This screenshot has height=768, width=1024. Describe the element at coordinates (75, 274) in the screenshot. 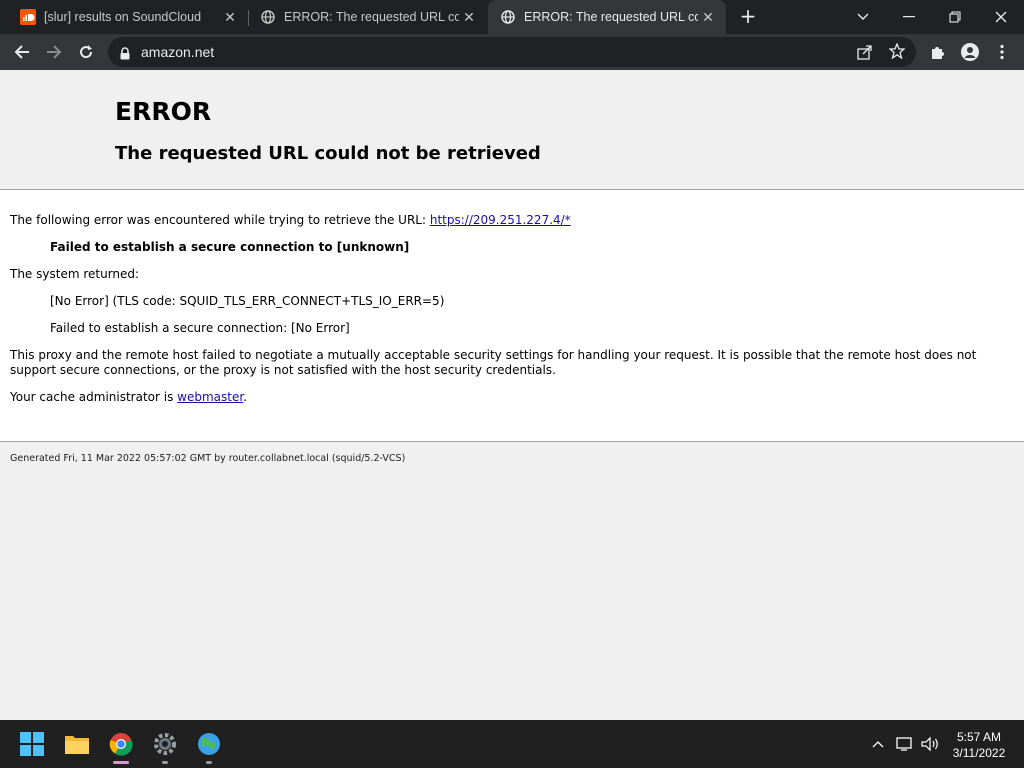

I see `system-returned-label: The system returned:` at that location.